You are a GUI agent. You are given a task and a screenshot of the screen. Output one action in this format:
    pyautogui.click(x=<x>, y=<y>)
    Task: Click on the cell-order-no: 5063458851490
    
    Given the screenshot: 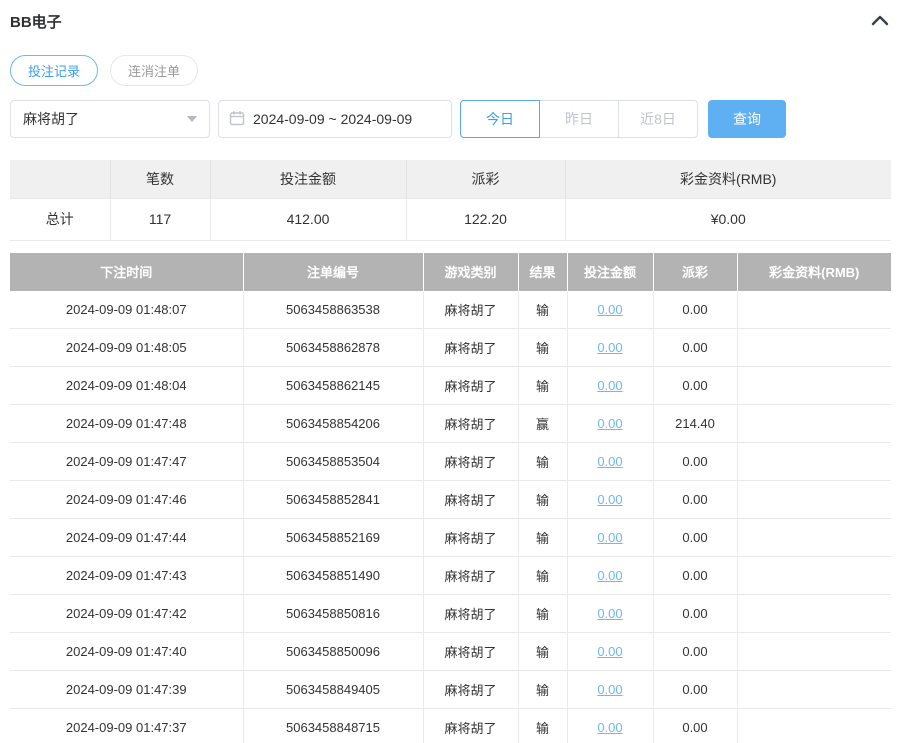 What is the action you would take?
    pyautogui.click(x=333, y=575)
    